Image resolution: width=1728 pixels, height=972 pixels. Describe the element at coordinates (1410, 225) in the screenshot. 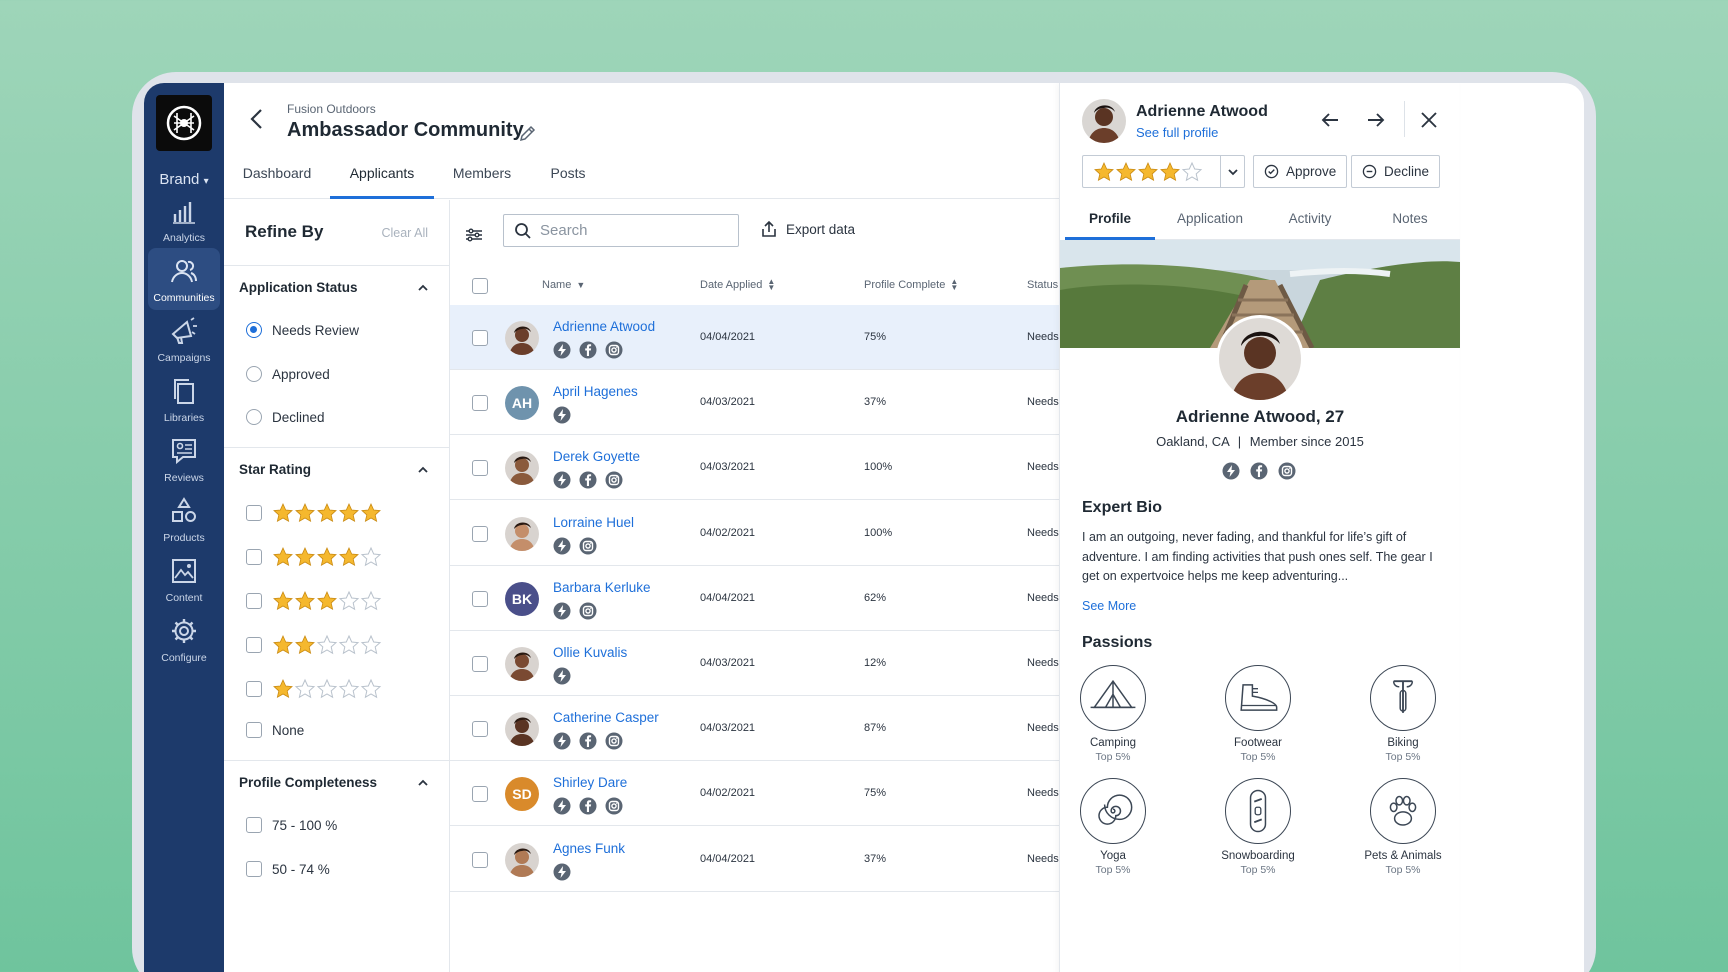

I see `tab-notes: Notes` at that location.